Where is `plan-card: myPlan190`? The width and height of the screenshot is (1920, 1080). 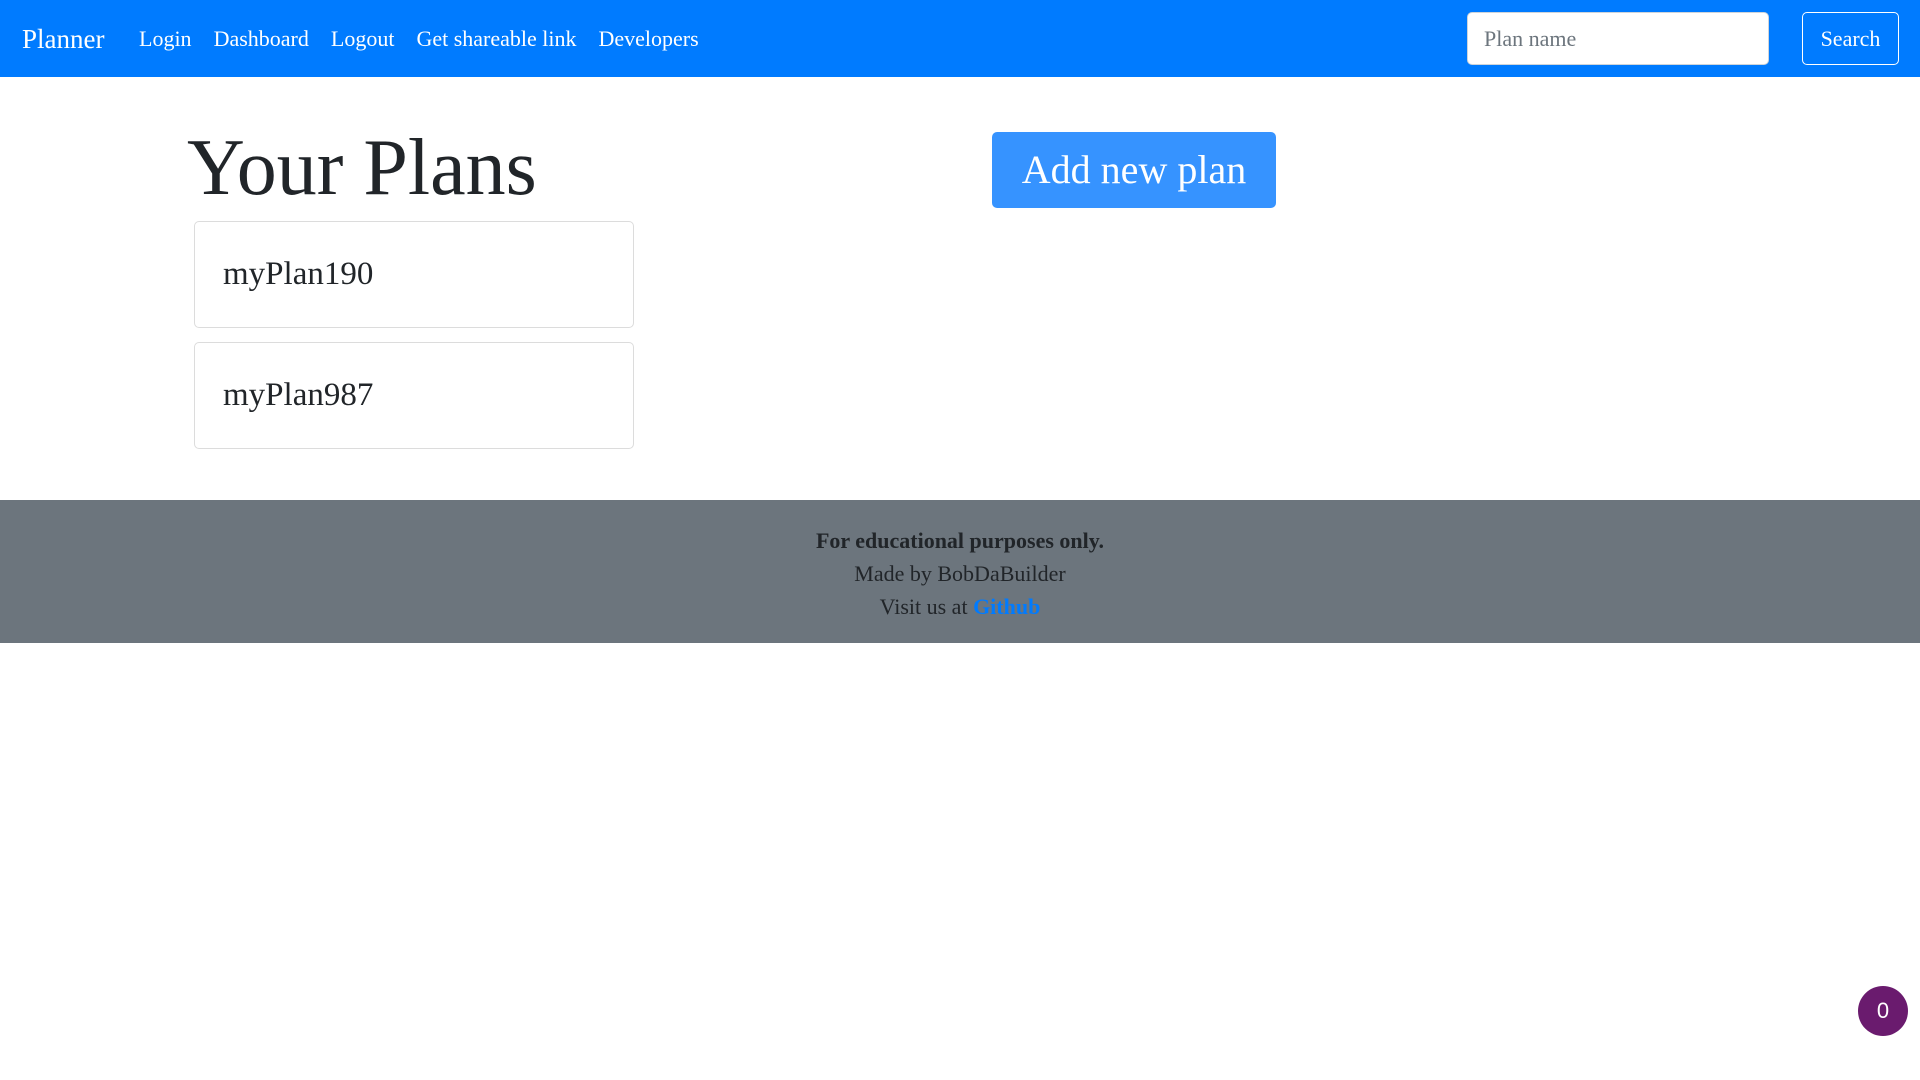
plan-card: myPlan190 is located at coordinates (414, 274).